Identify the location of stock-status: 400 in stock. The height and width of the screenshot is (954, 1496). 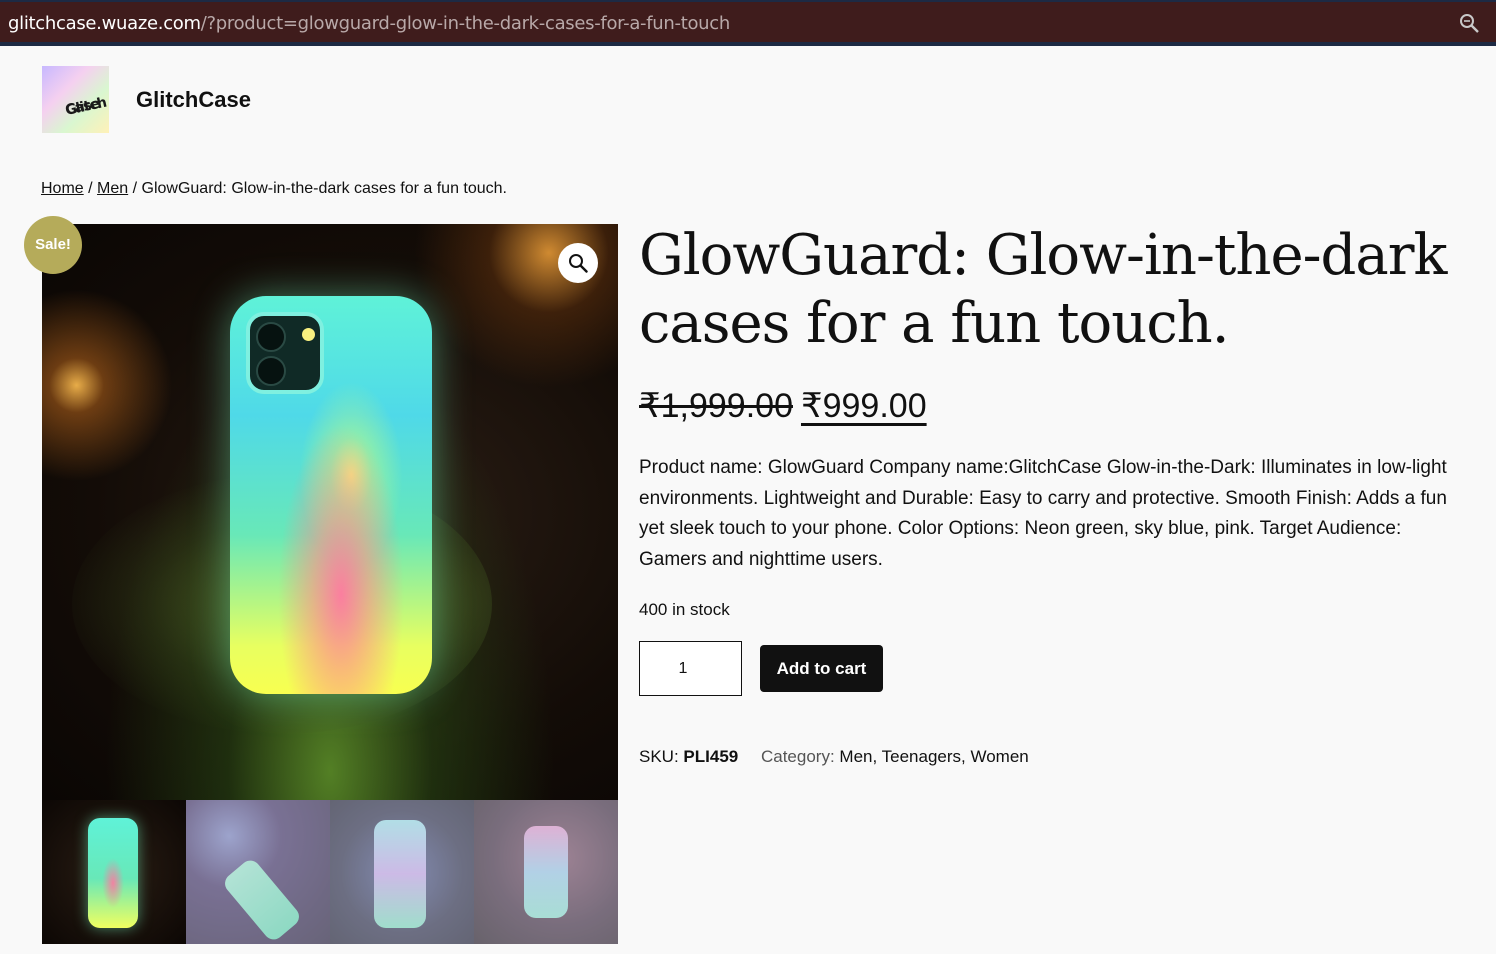
(684, 609).